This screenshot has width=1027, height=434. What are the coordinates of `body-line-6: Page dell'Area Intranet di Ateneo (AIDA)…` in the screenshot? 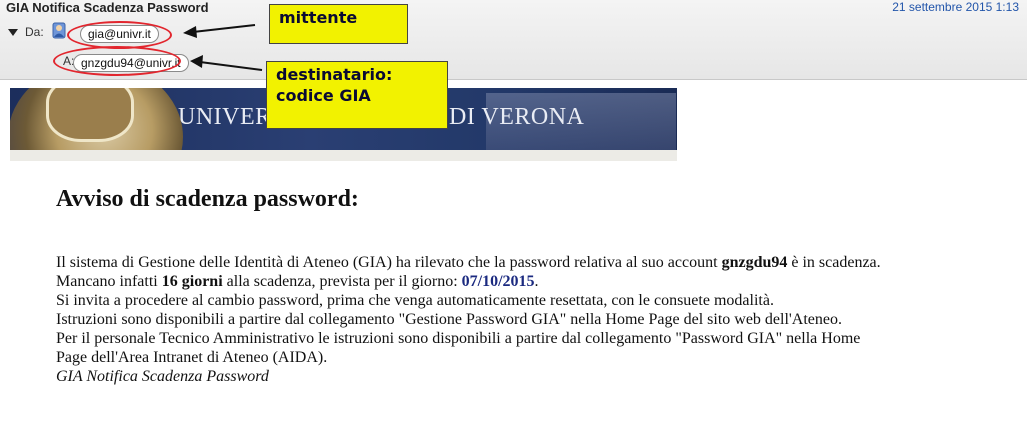 It's located at (192, 357).